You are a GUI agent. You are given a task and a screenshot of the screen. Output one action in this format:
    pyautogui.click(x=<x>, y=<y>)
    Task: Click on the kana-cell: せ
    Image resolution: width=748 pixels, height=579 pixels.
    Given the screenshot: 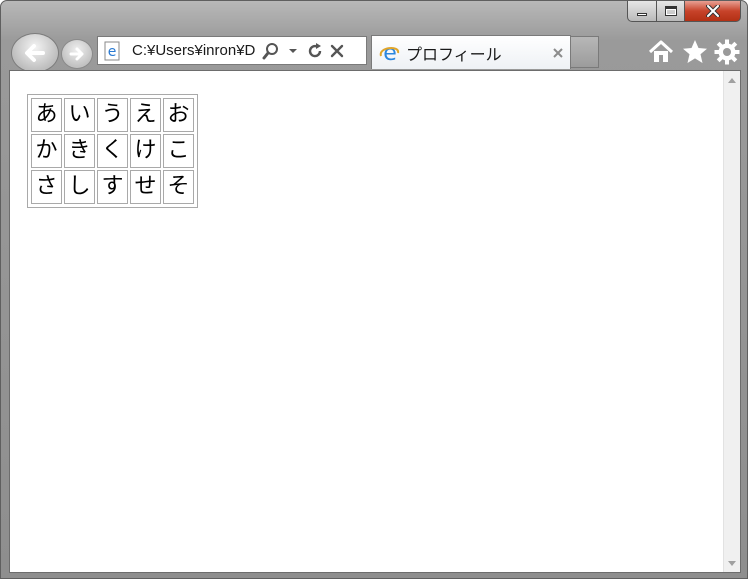 What is the action you would take?
    pyautogui.click(x=145, y=187)
    